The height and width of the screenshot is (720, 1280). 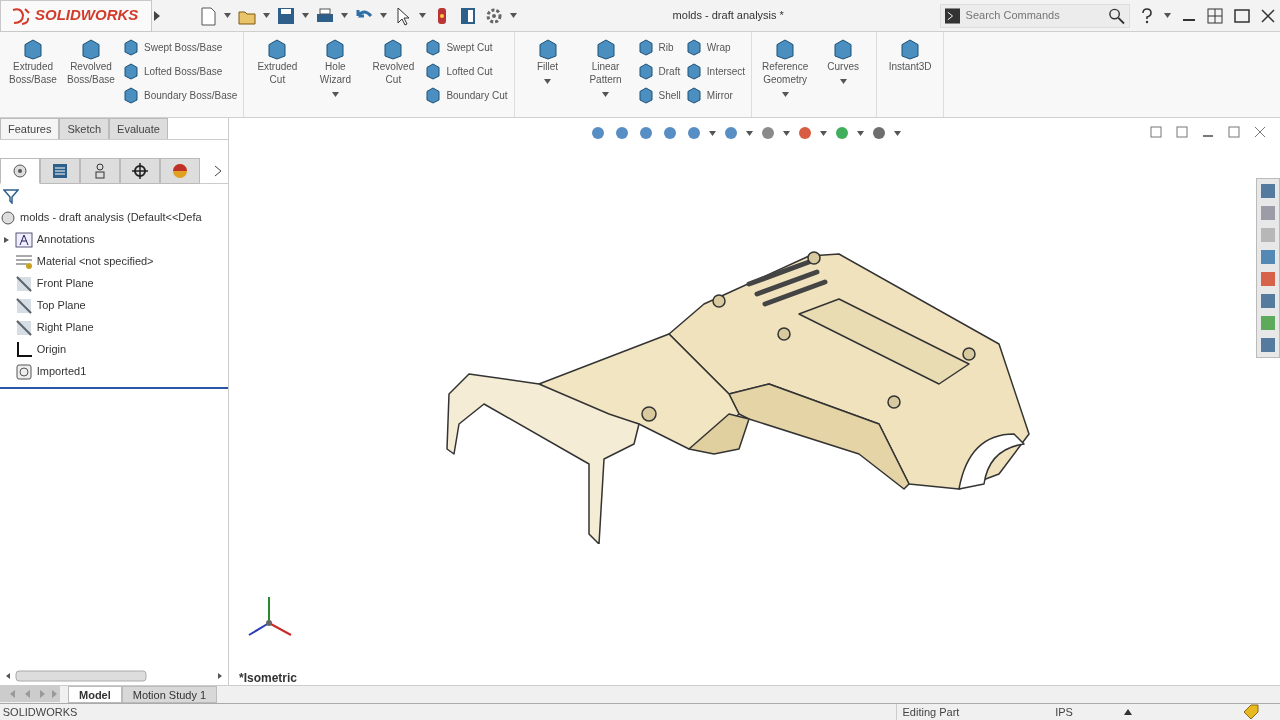 I want to click on command-tab: Features, so click(x=30, y=128).